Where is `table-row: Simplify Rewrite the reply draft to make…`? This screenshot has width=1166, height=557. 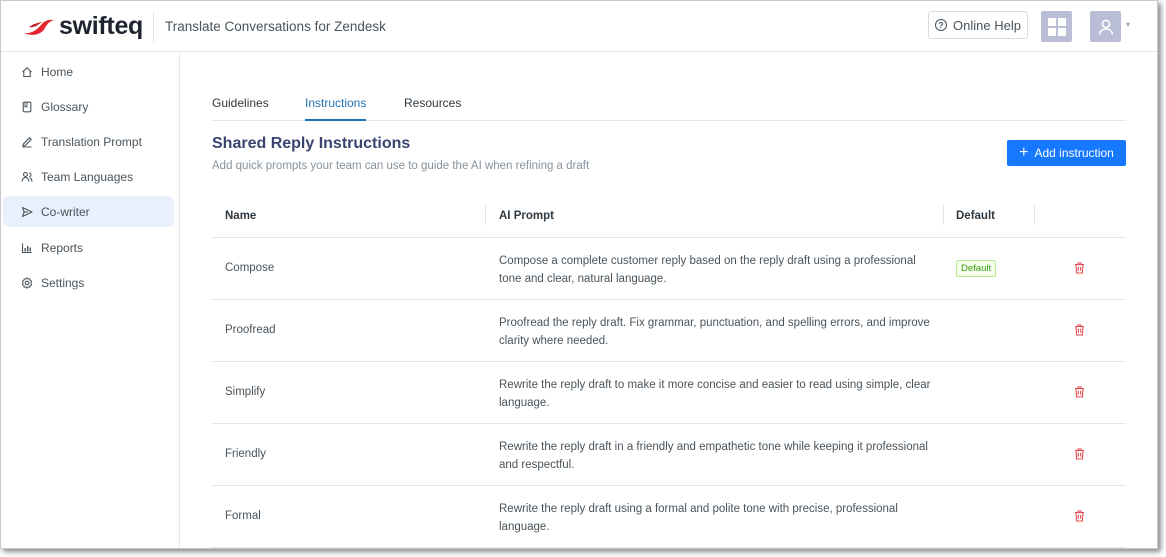 table-row: Simplify Rewrite the reply draft to make… is located at coordinates (669, 393).